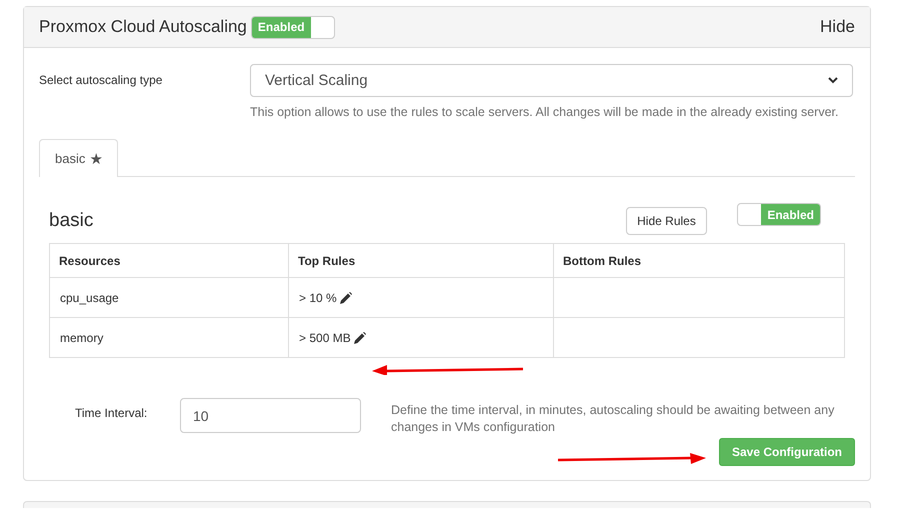  I want to click on autoscaling-type-select: Vertical Scaling, so click(551, 80).